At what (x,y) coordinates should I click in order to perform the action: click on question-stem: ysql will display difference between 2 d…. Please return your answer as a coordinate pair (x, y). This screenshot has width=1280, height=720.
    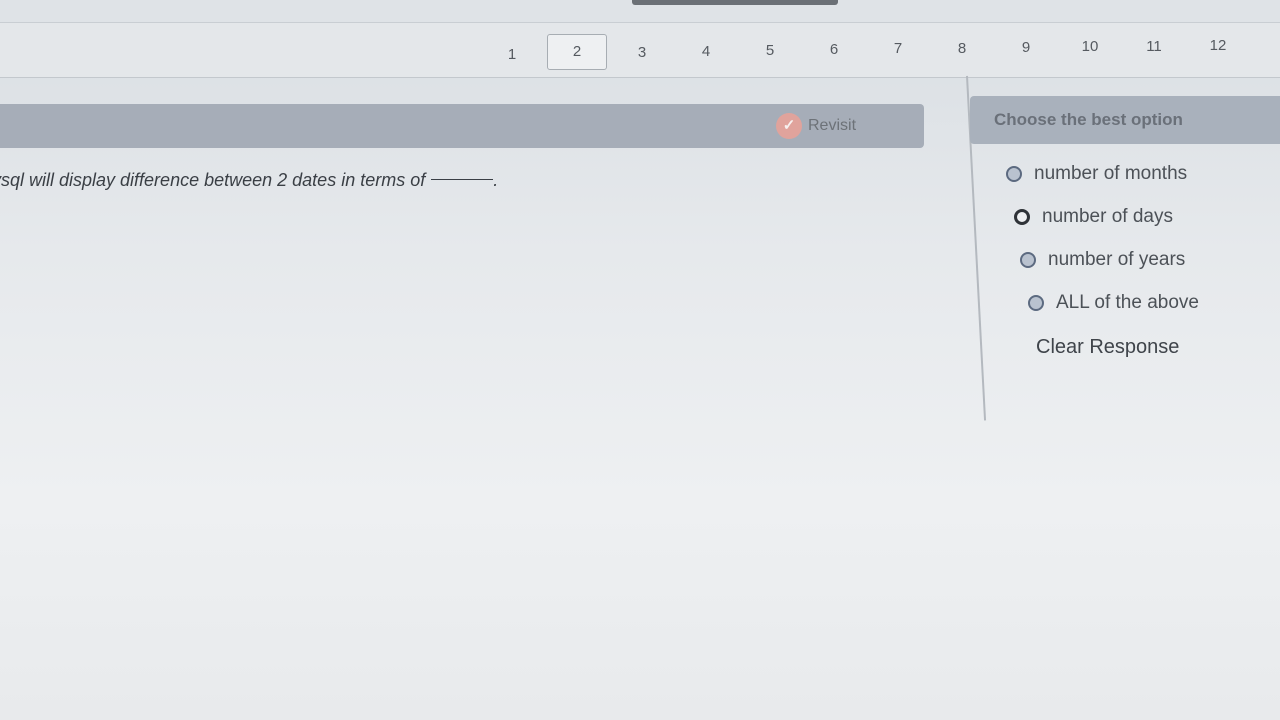
    Looking at the image, I should click on (213, 180).